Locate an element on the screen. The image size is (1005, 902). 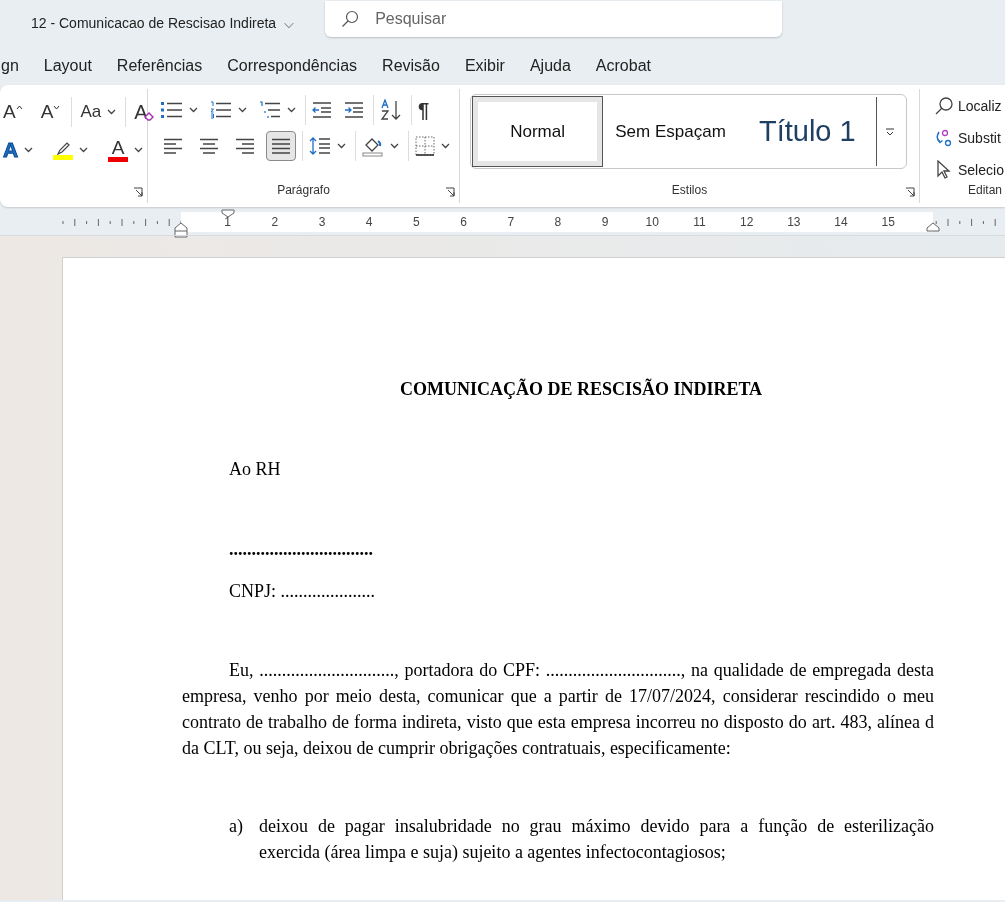
line-spacing-icon is located at coordinates (320, 146).